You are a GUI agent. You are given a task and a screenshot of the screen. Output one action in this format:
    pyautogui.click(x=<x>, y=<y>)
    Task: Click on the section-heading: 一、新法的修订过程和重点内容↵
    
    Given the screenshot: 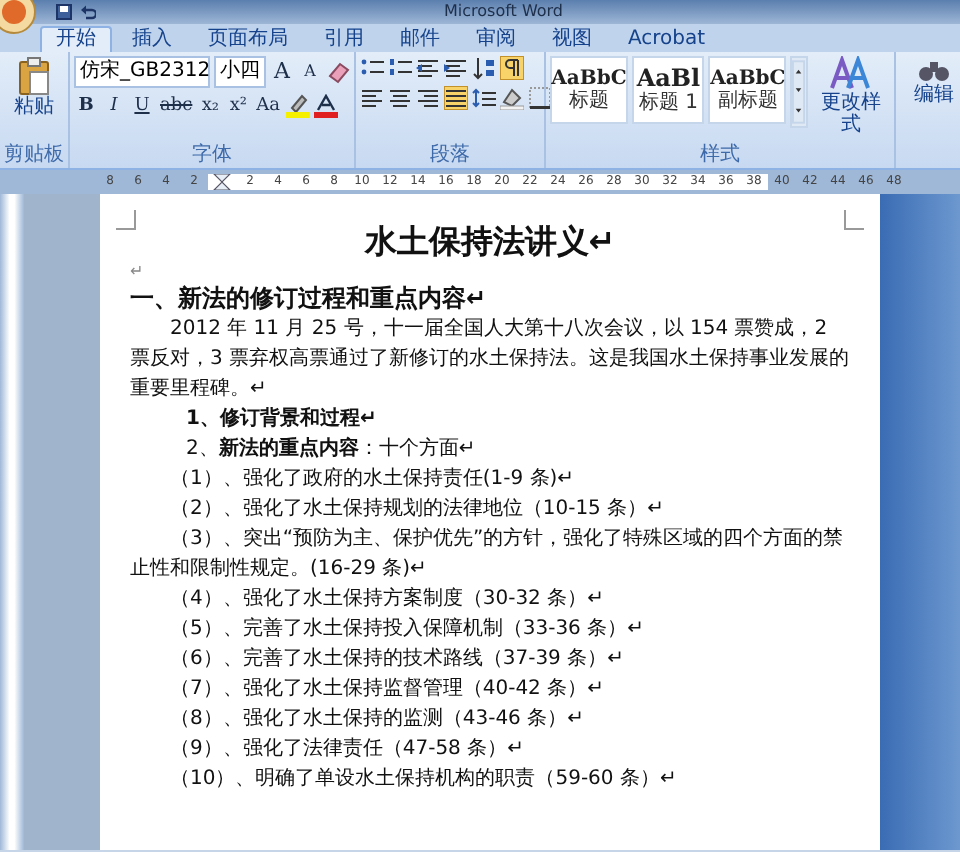 What is the action you would take?
    pyautogui.click(x=309, y=298)
    